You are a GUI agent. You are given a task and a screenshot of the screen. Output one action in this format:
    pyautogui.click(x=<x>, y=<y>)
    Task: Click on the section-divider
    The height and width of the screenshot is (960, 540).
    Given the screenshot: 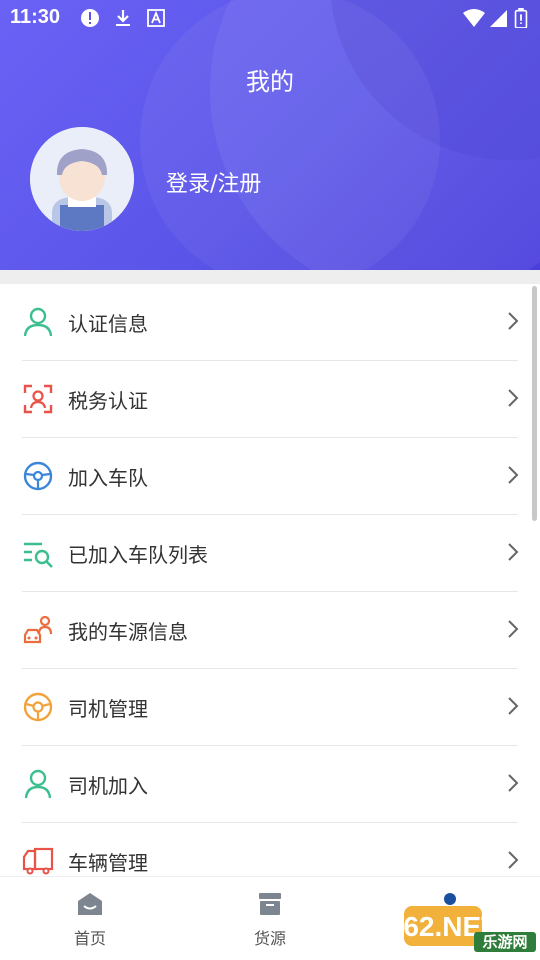 What is the action you would take?
    pyautogui.click(x=270, y=277)
    